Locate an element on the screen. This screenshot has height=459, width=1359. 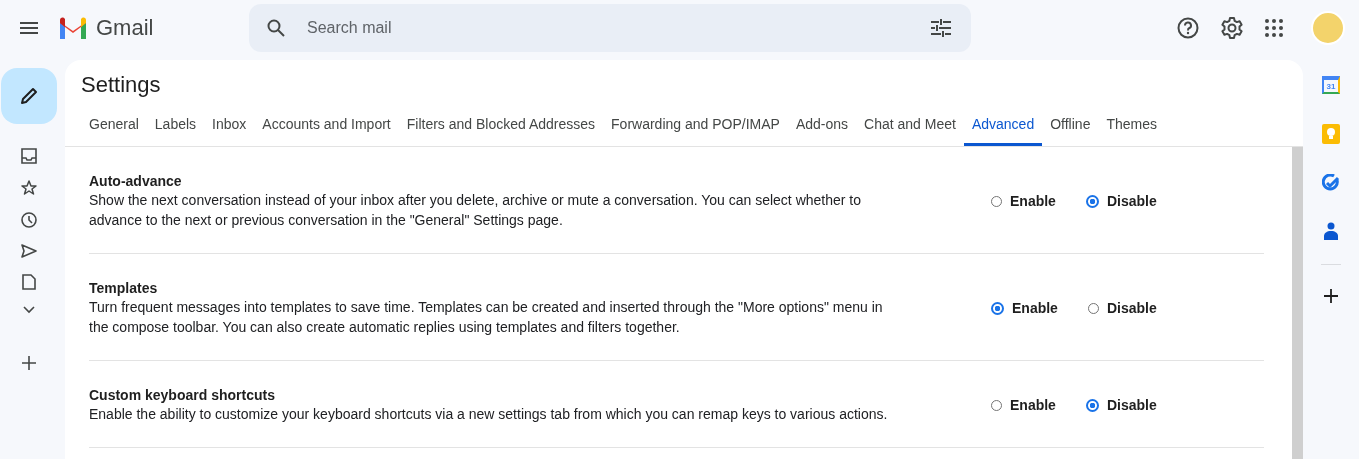
settings-icon is located at coordinates (1232, 28).